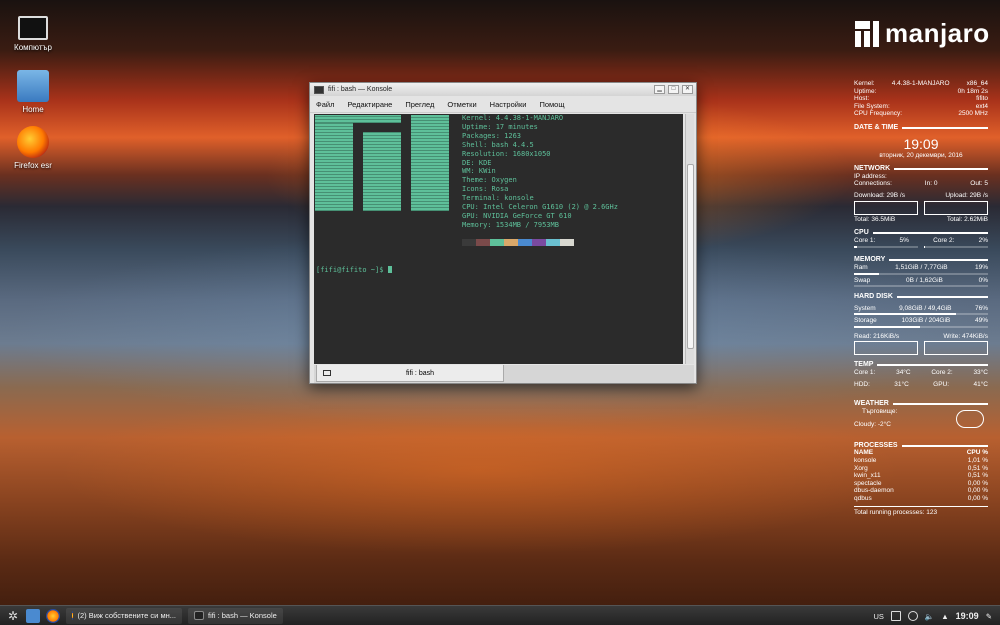  I want to click on weather-block: Търговище: Cloudy: -2°C, so click(921, 422).